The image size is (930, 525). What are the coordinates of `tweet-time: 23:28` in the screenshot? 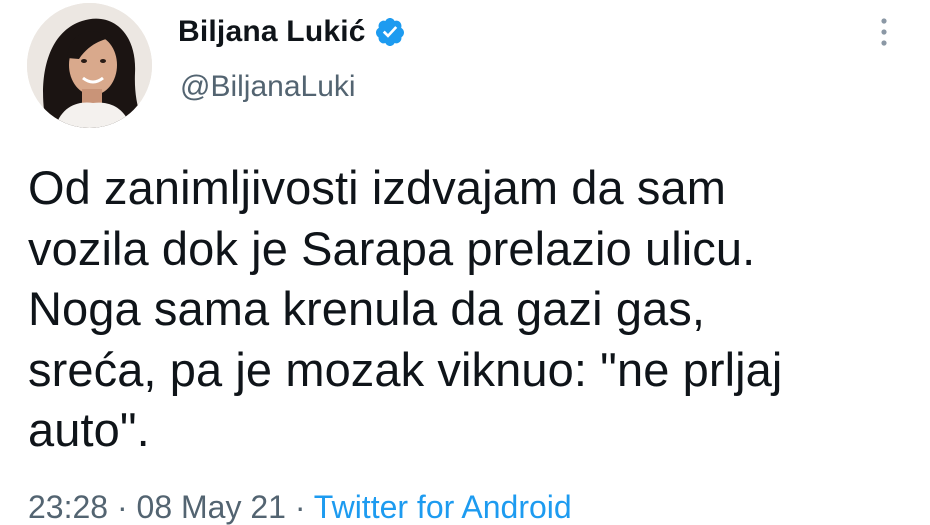 It's located at (68, 507).